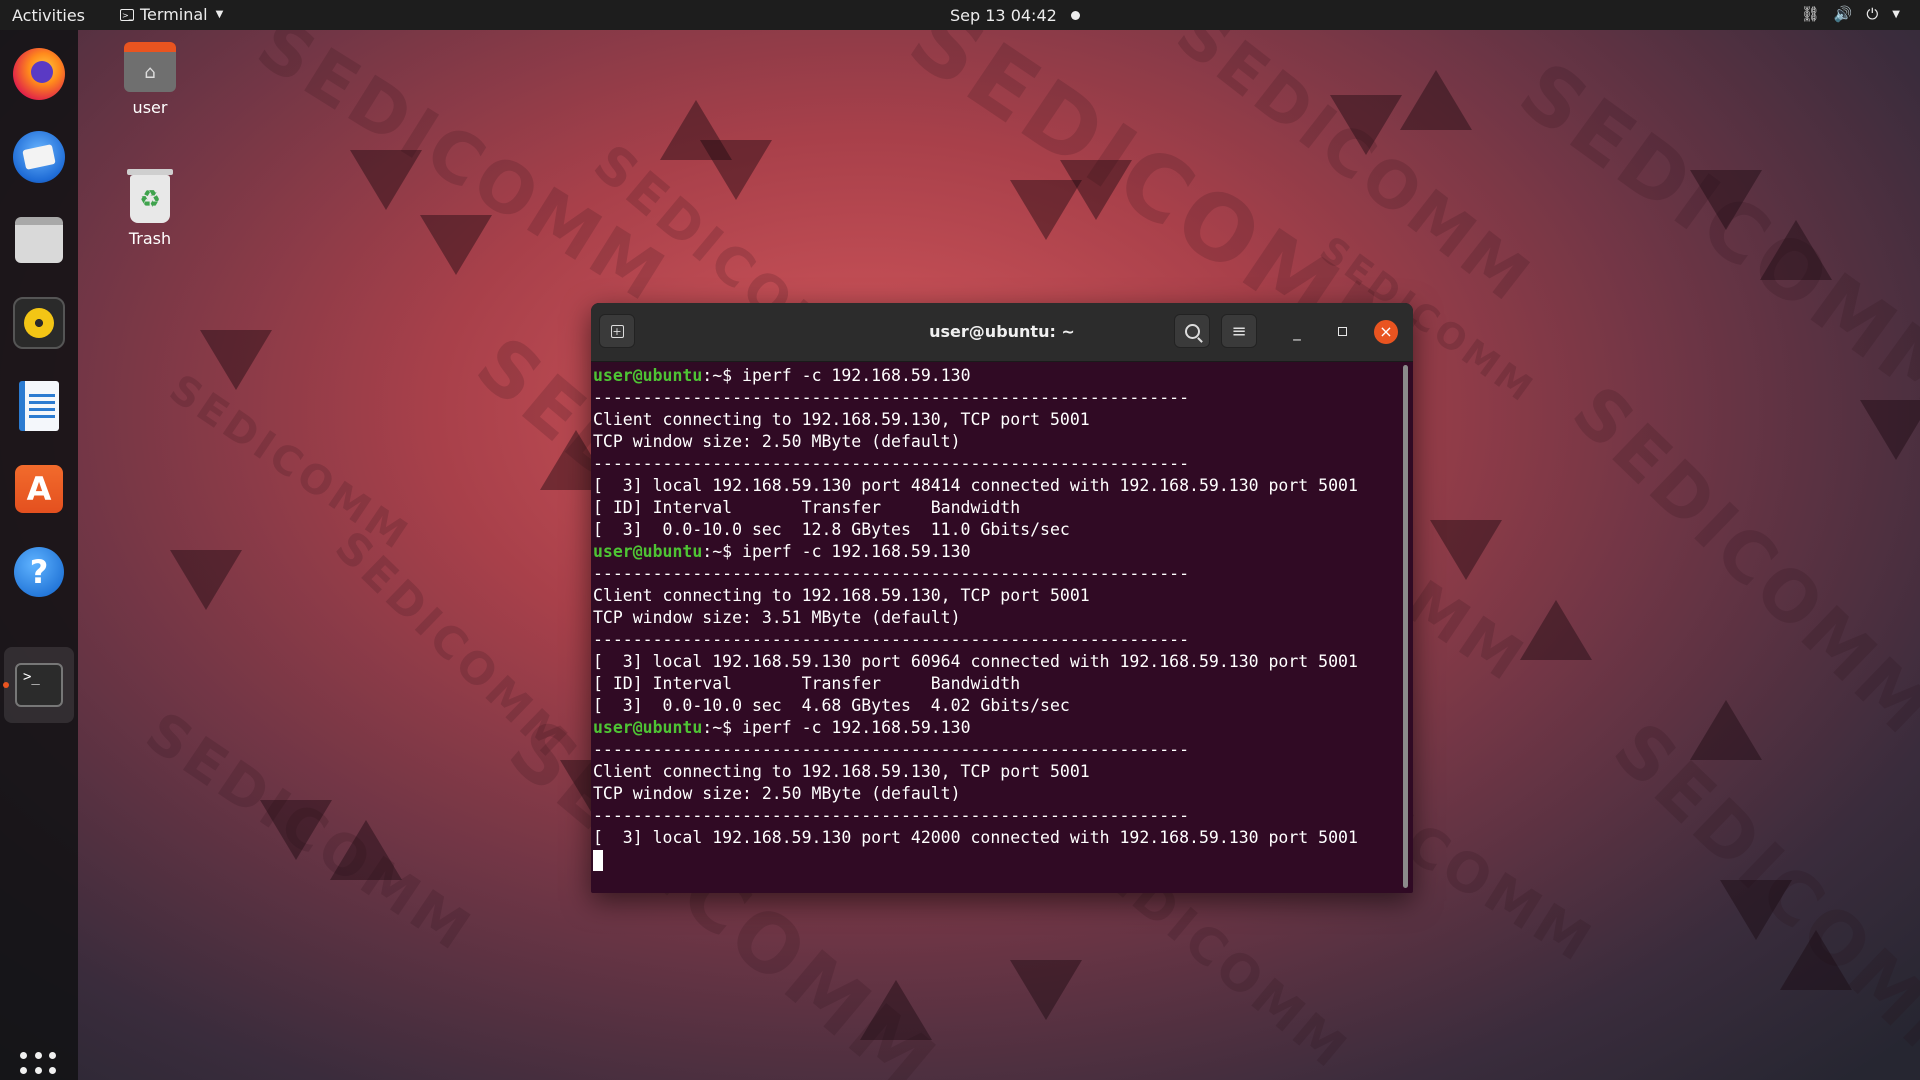  Describe the element at coordinates (6, 685) in the screenshot. I see `running-indicator` at that location.